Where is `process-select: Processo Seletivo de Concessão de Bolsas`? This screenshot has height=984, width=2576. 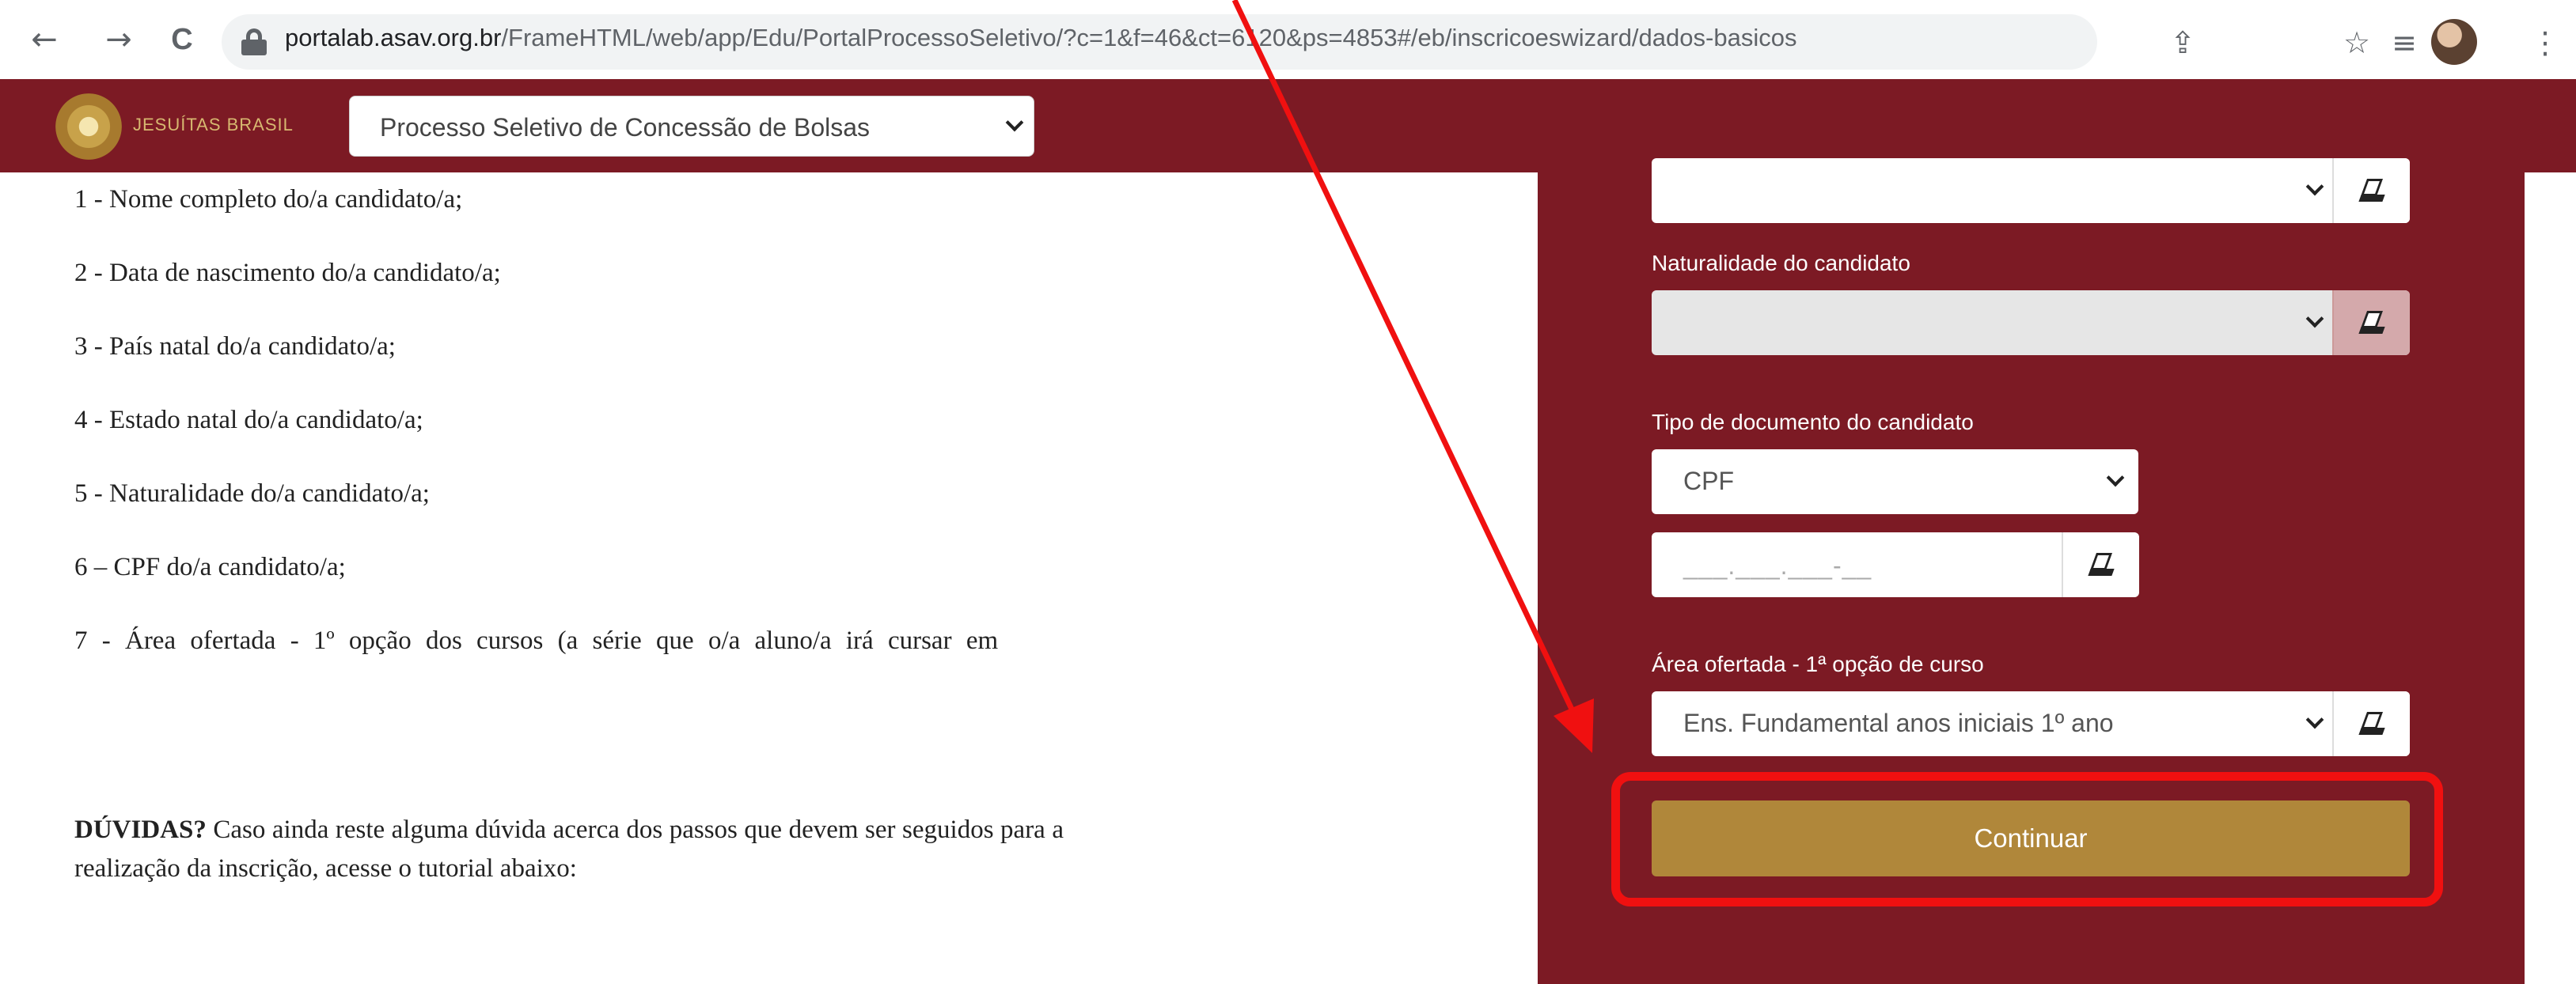
process-select: Processo Seletivo de Concessão de Bolsas is located at coordinates (691, 126).